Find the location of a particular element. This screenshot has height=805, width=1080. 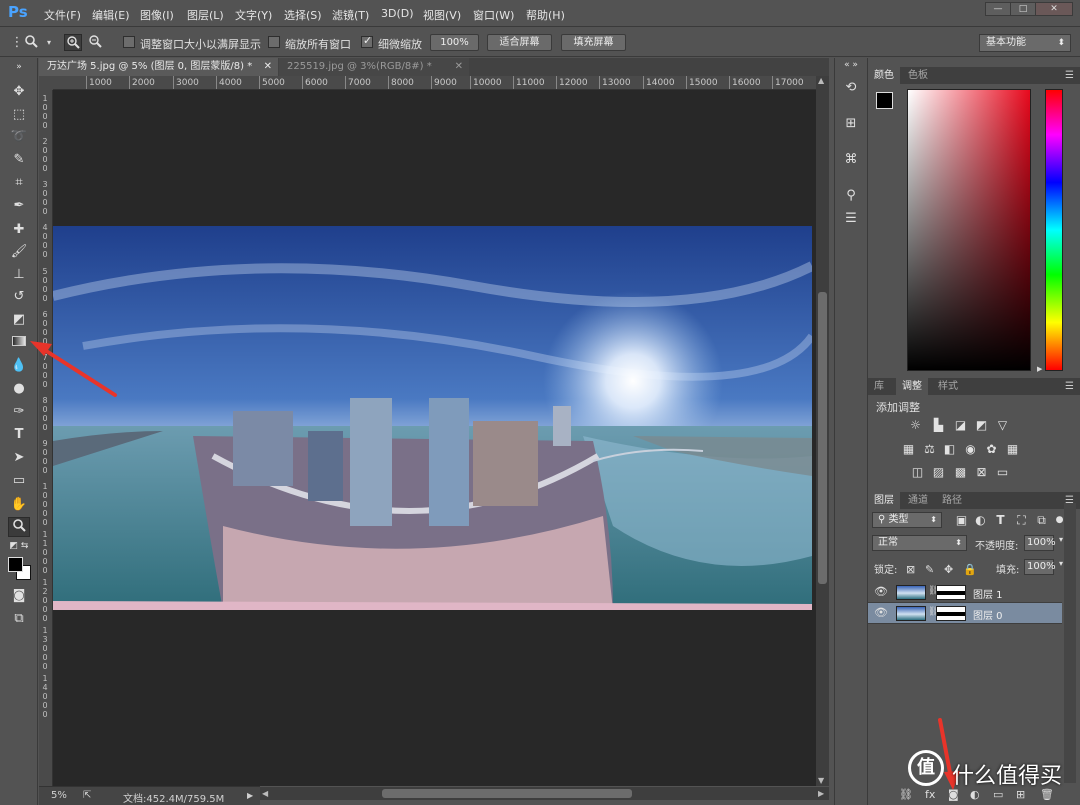

channel-mixer-icon: ✿ is located at coordinates (991, 449).